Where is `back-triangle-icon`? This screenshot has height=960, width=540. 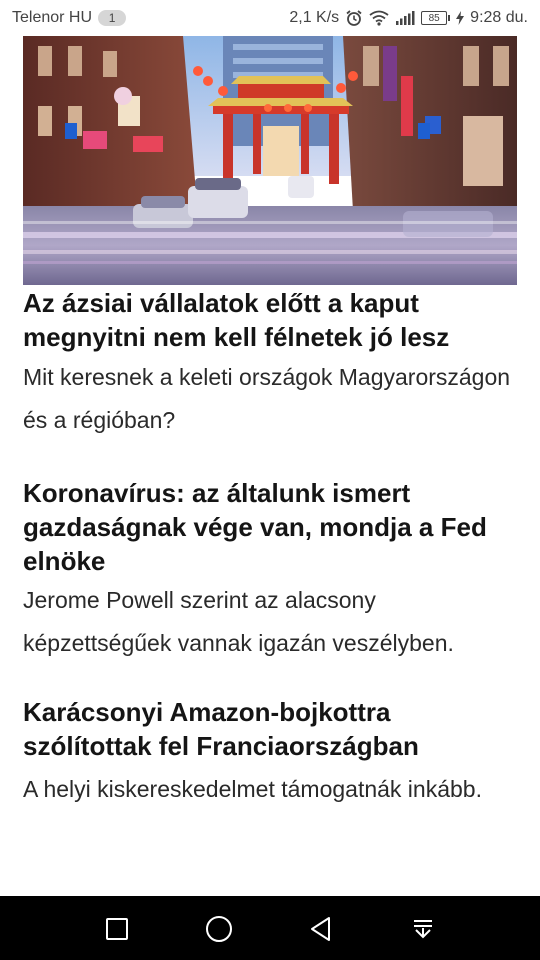
back-triangle-icon is located at coordinates (320, 929).